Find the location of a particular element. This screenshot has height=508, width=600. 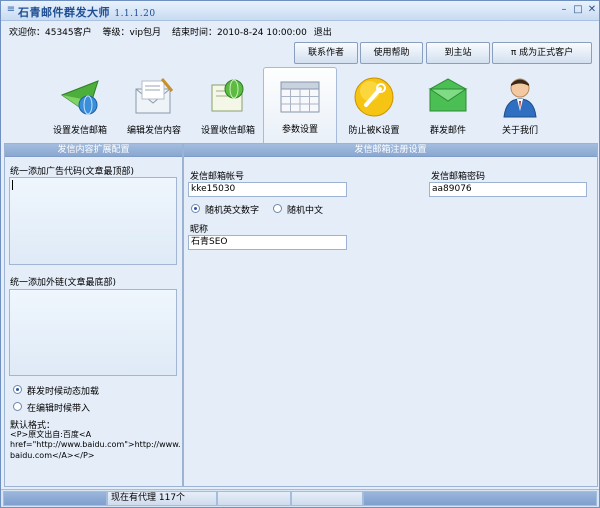

minimize-icon: – is located at coordinates (564, 10).